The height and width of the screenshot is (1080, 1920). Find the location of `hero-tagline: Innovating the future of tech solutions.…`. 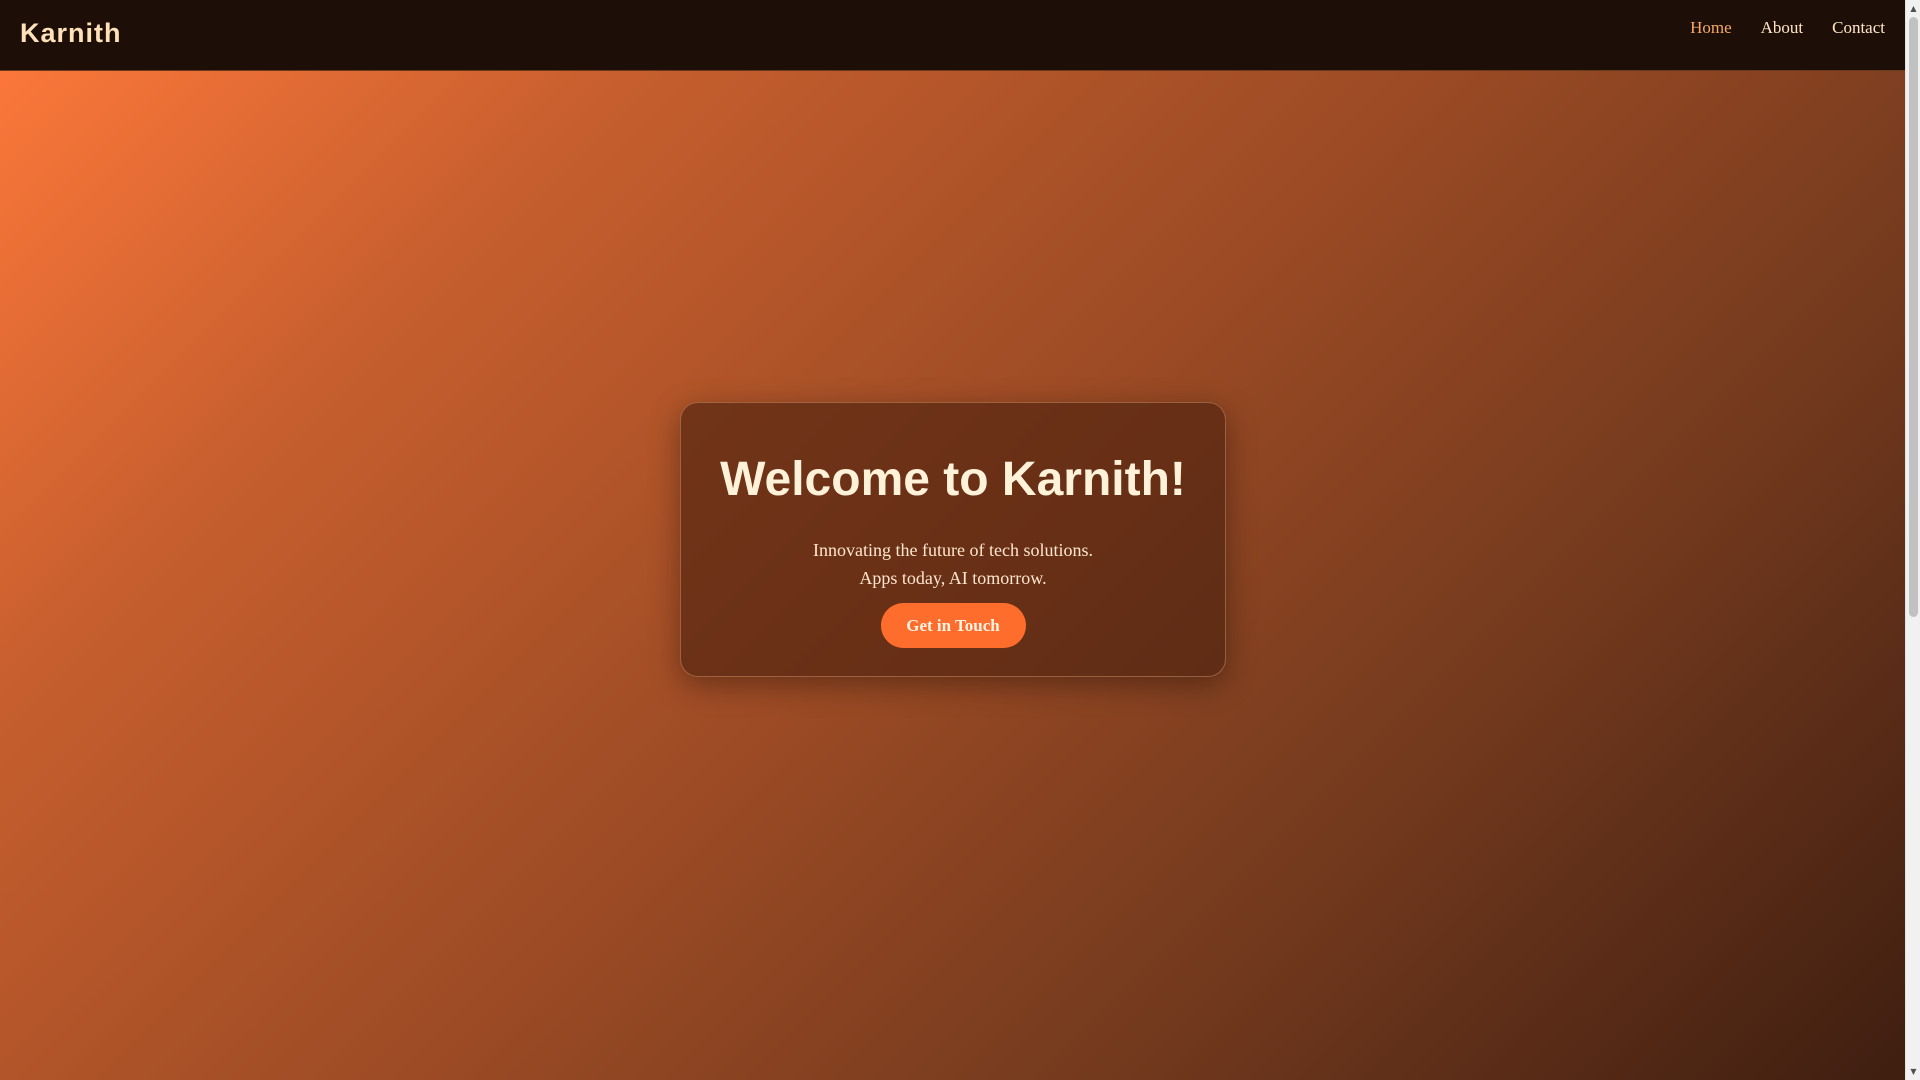

hero-tagline: Innovating the future of tech solutions.… is located at coordinates (953, 564).